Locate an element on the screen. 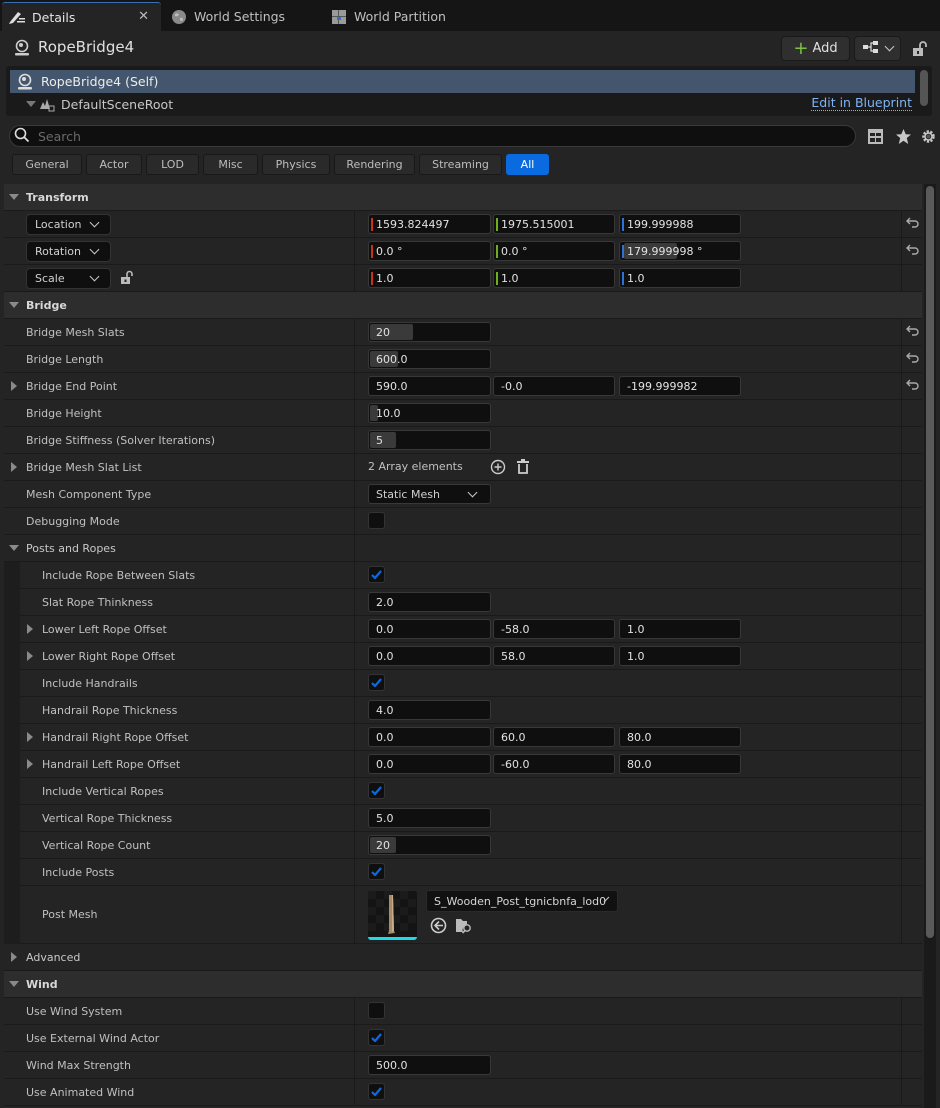 This screenshot has height=1108, width=940. handrail-right-x-input: 0.0 is located at coordinates (429, 737).